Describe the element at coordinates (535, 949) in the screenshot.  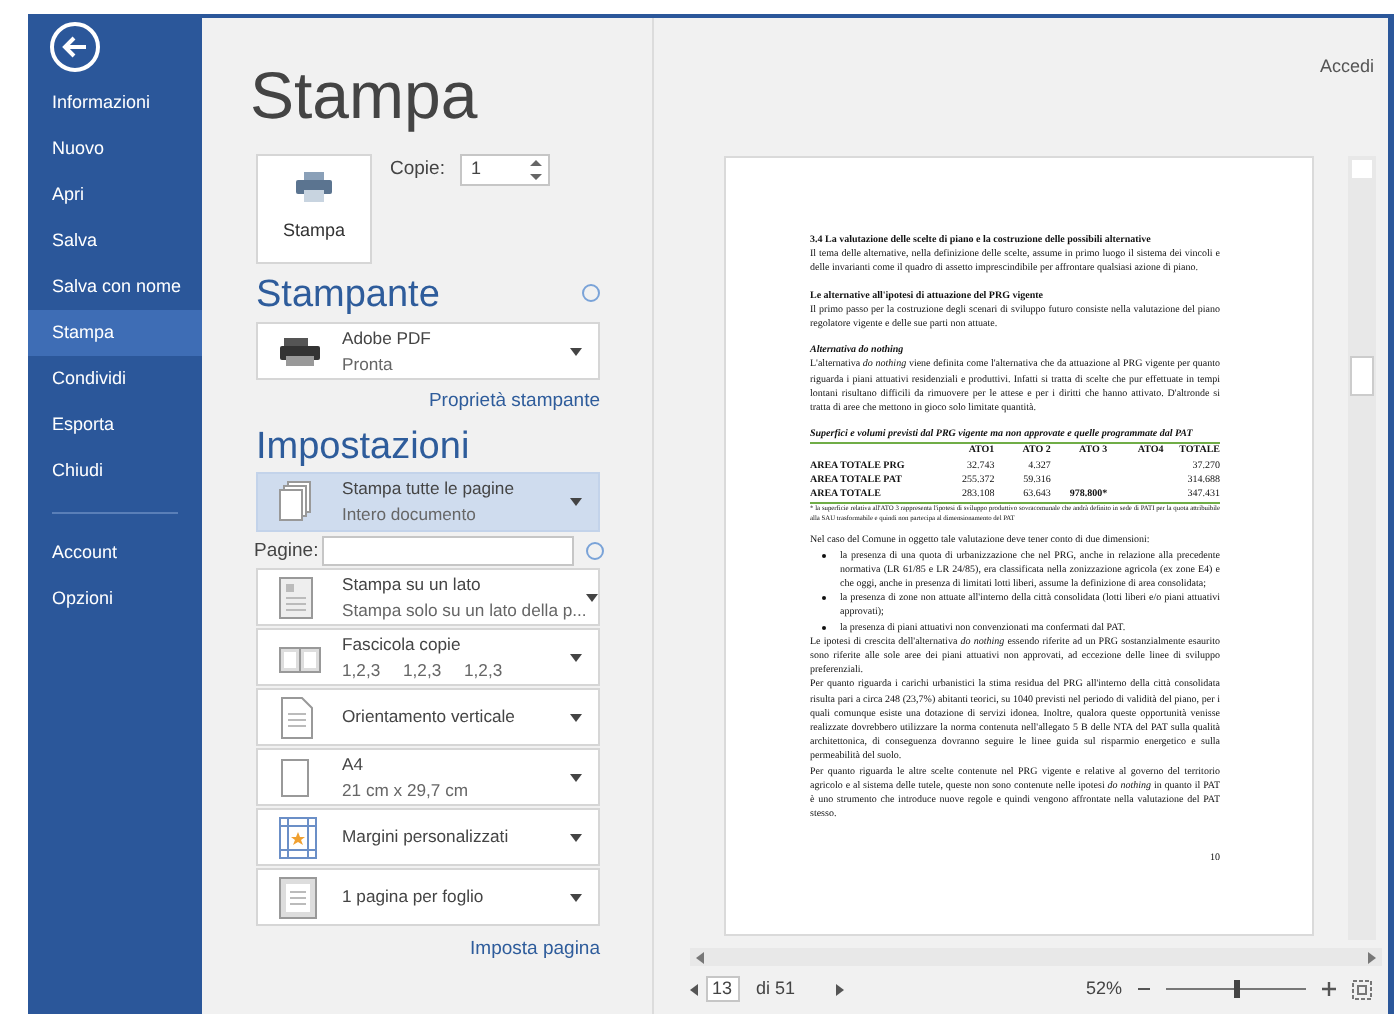
I see `page-setup-link: Imposta pagina` at that location.